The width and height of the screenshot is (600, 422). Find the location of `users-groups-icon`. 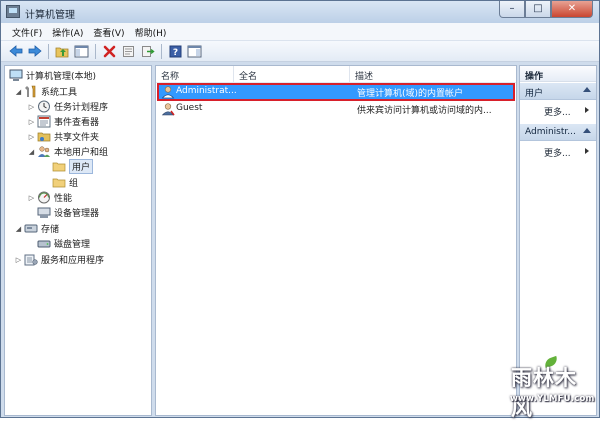

users-groups-icon is located at coordinates (44, 151).